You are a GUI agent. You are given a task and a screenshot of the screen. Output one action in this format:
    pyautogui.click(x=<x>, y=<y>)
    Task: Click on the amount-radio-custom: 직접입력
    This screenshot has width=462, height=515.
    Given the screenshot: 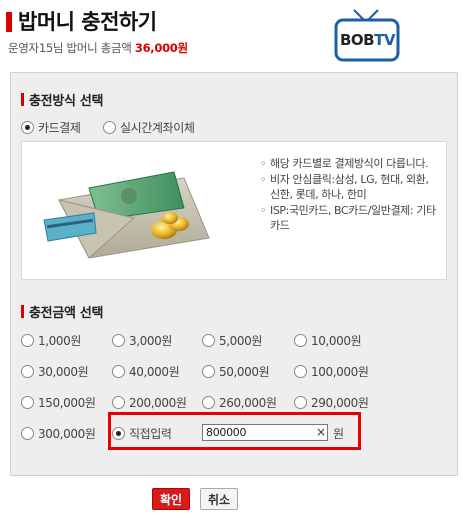 What is the action you would take?
    pyautogui.click(x=142, y=433)
    